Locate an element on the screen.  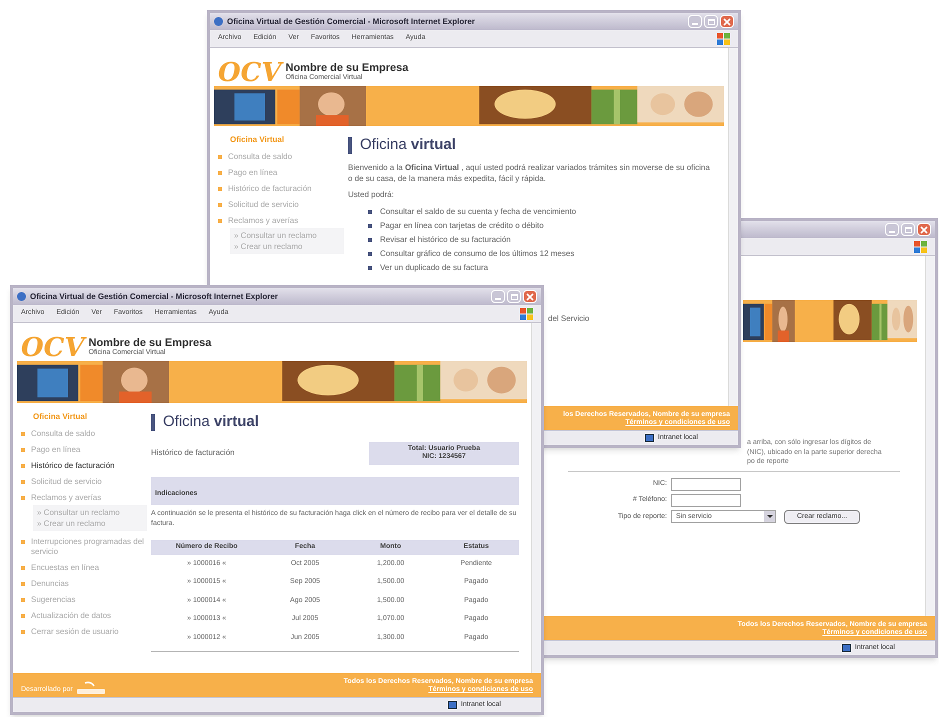
feature-item: Revisar el histórico de su facturación is located at coordinates (445, 240).